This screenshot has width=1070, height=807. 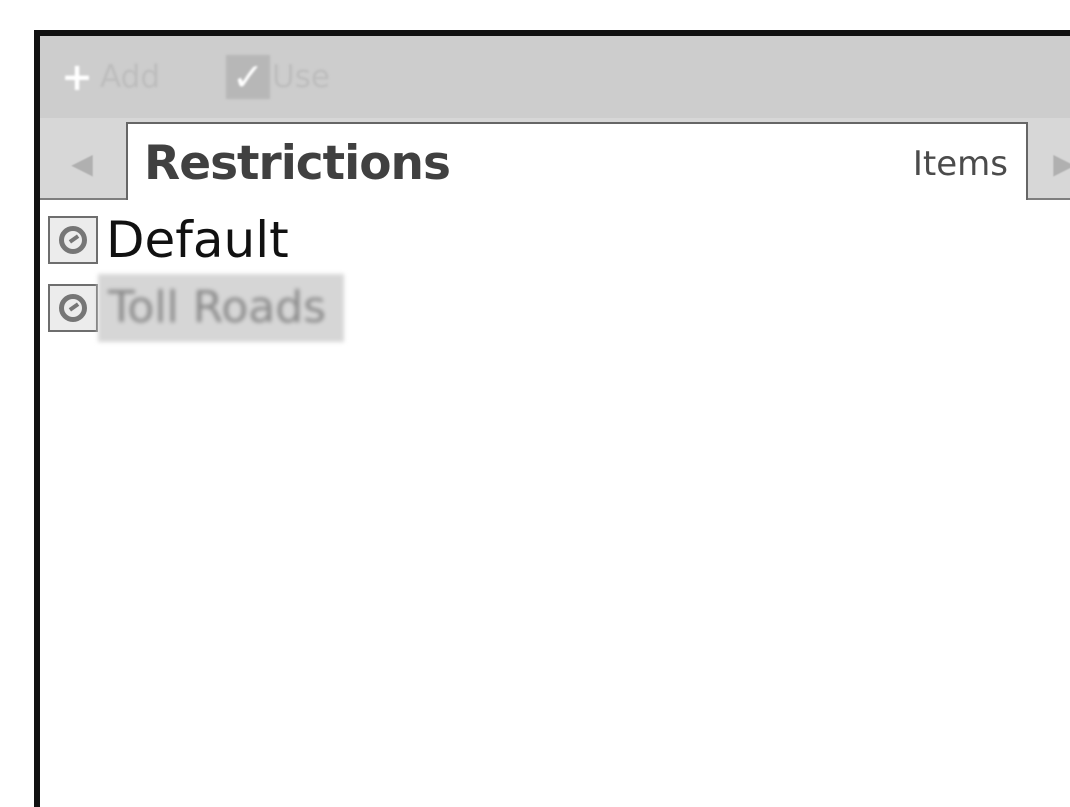 What do you see at coordinates (960, 164) in the screenshot?
I see `tab-subtitle: Items` at bounding box center [960, 164].